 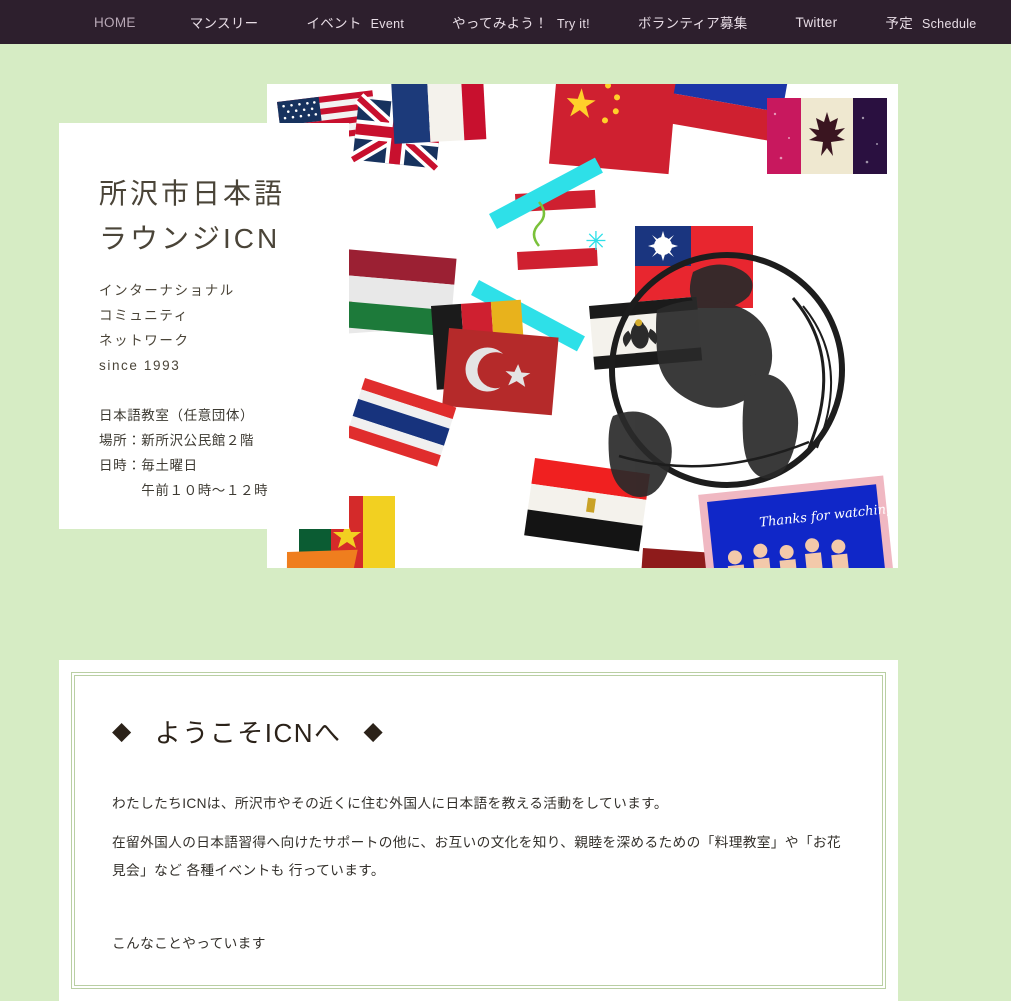 I want to click on welcome-heading-text: ようこそICNへ, so click(x=248, y=733).